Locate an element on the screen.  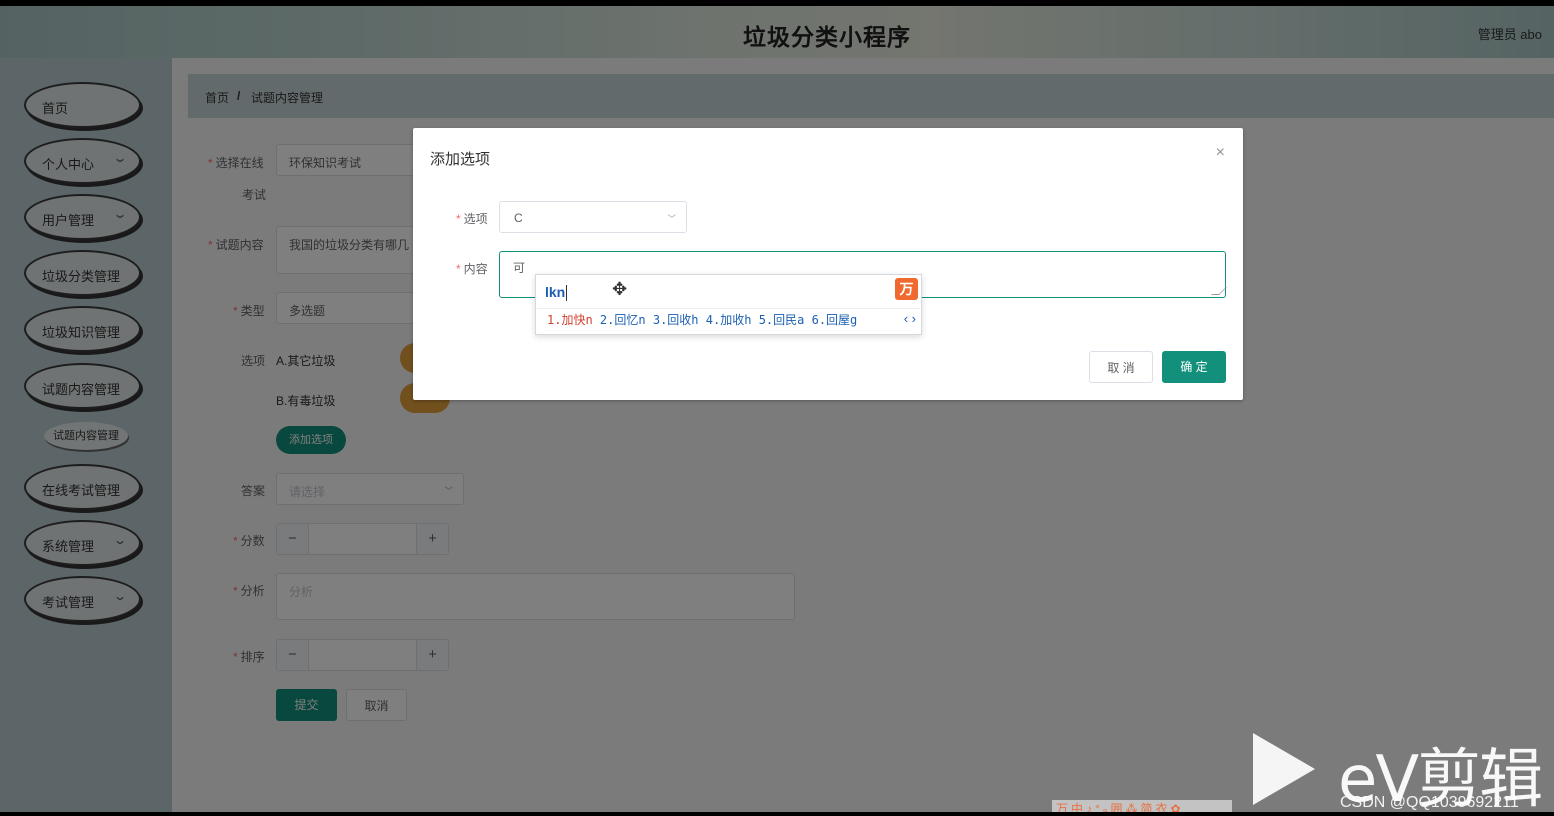
chevron-down-icon: › is located at coordinates (673, 216).